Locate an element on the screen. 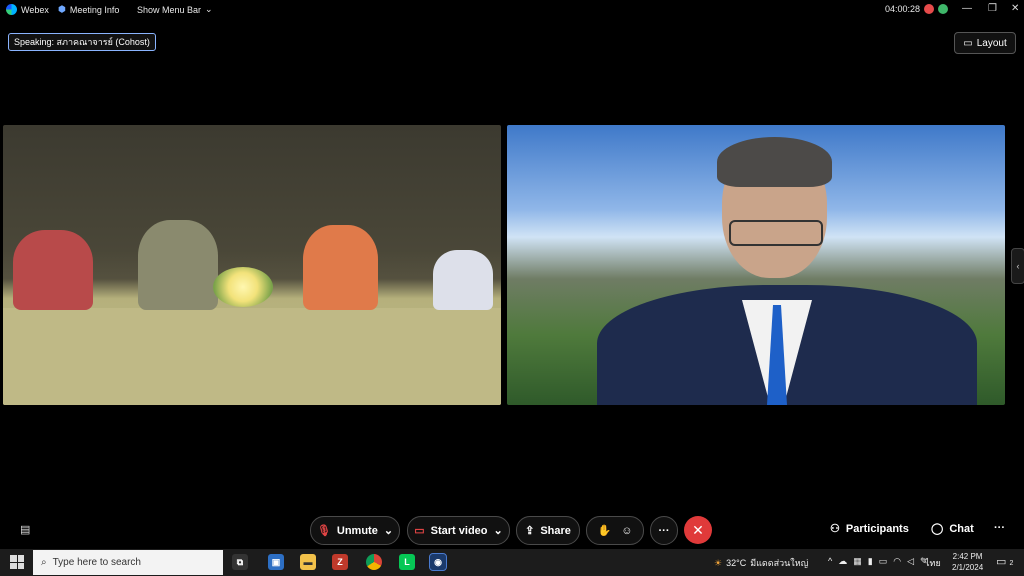 The width and height of the screenshot is (1024, 576). network-icon: ▦ is located at coordinates (857, 561).